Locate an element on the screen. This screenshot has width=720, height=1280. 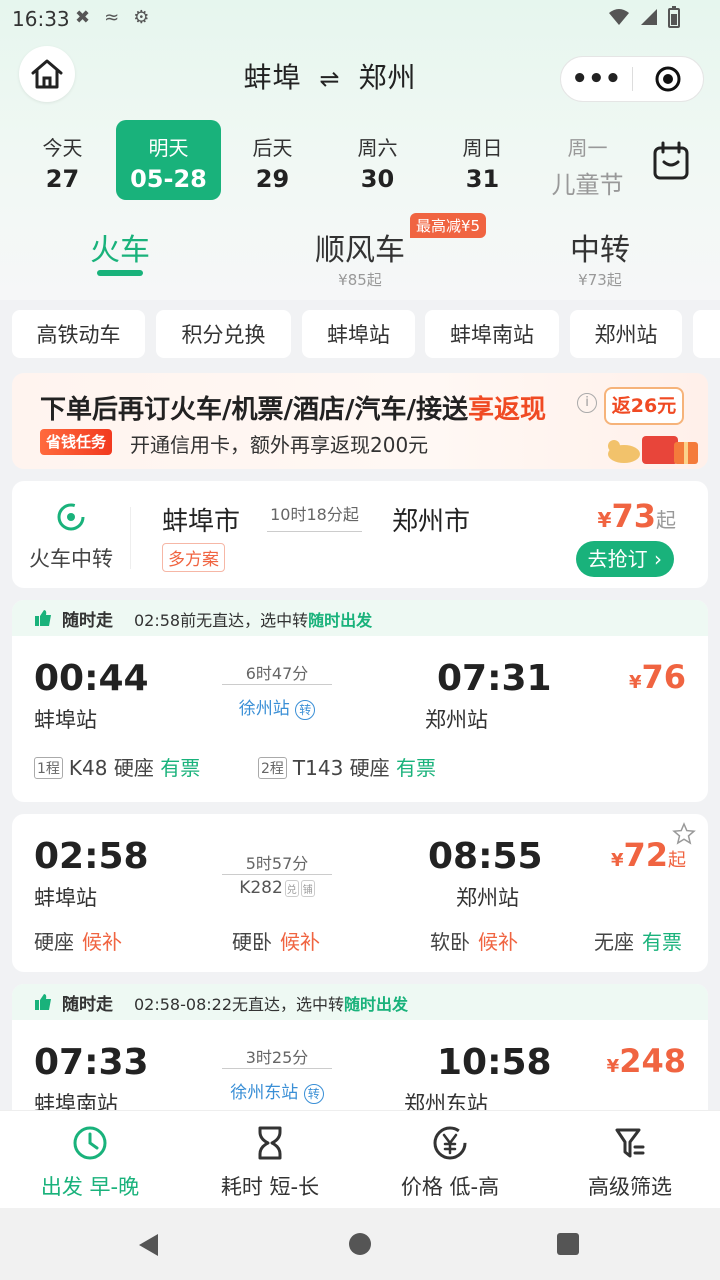
tab-rideshare: 顺风车 ¥85起 is located at coordinates (360, 257).